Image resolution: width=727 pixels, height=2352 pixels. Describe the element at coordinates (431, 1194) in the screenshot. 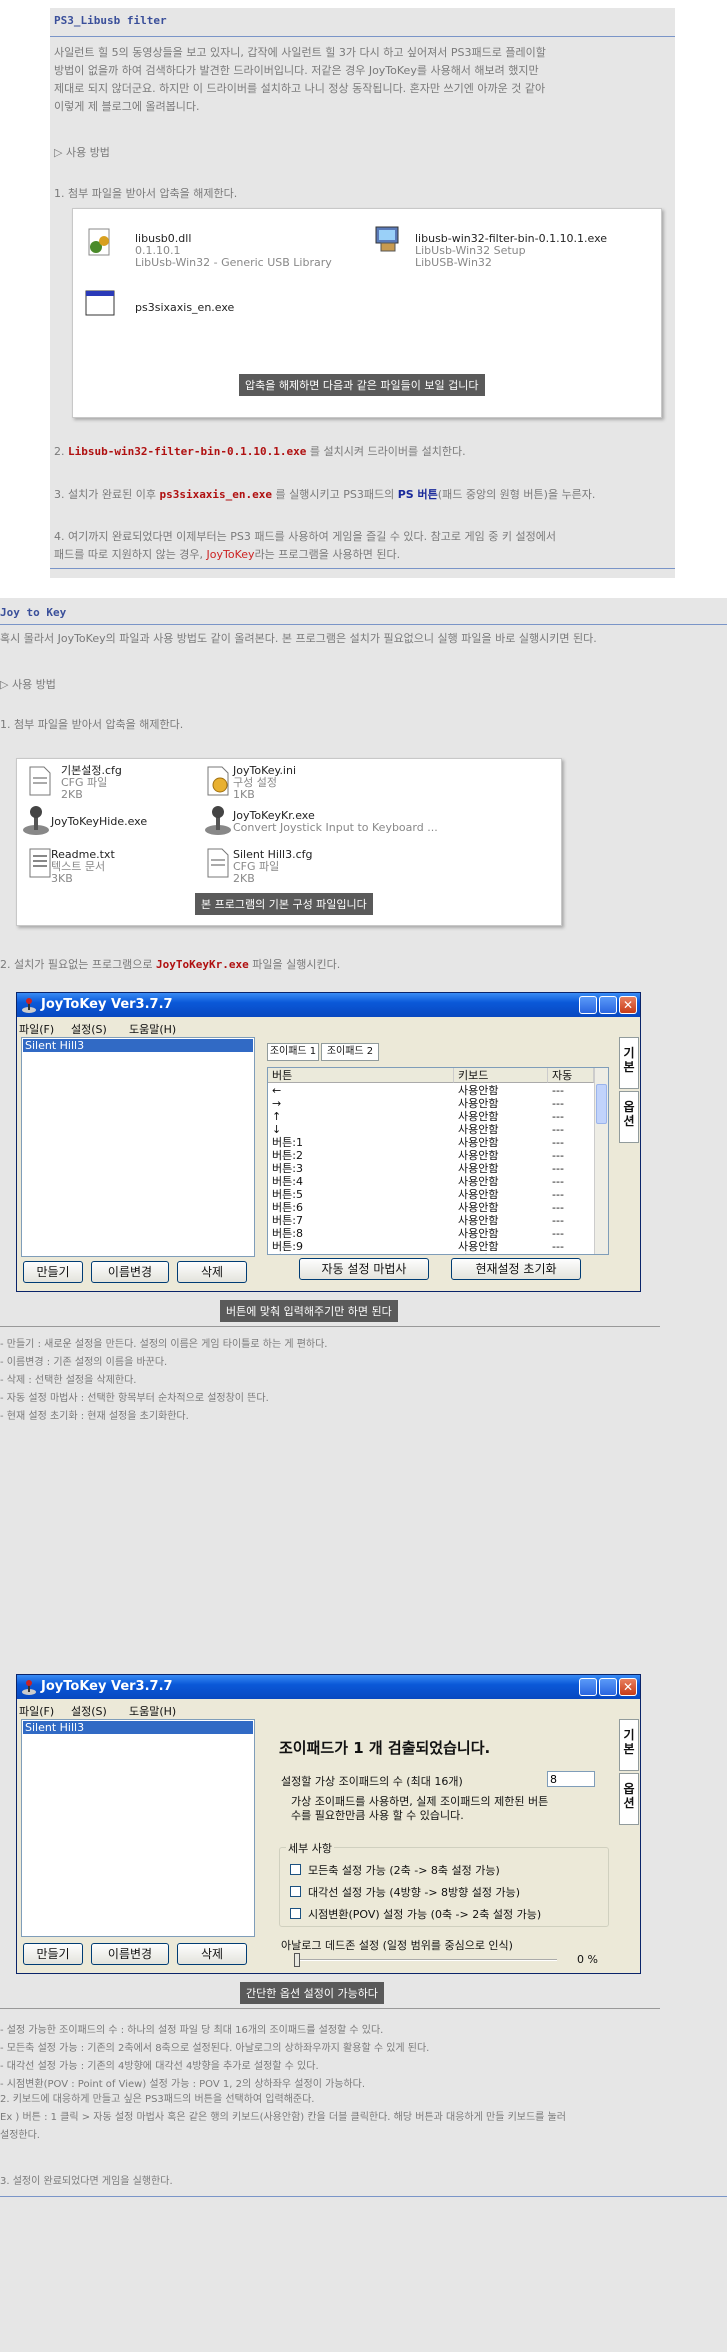

I see `table-row: 버튼:5 사용안함 ---` at that location.